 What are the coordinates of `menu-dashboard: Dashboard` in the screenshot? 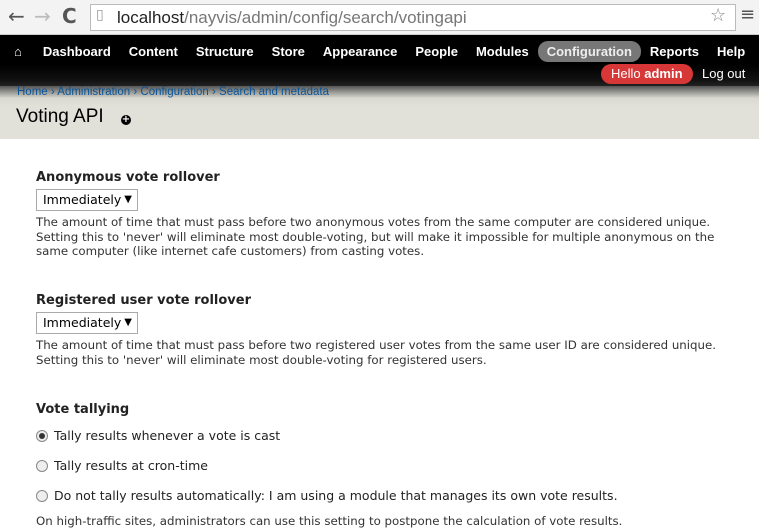 It's located at (77, 51).